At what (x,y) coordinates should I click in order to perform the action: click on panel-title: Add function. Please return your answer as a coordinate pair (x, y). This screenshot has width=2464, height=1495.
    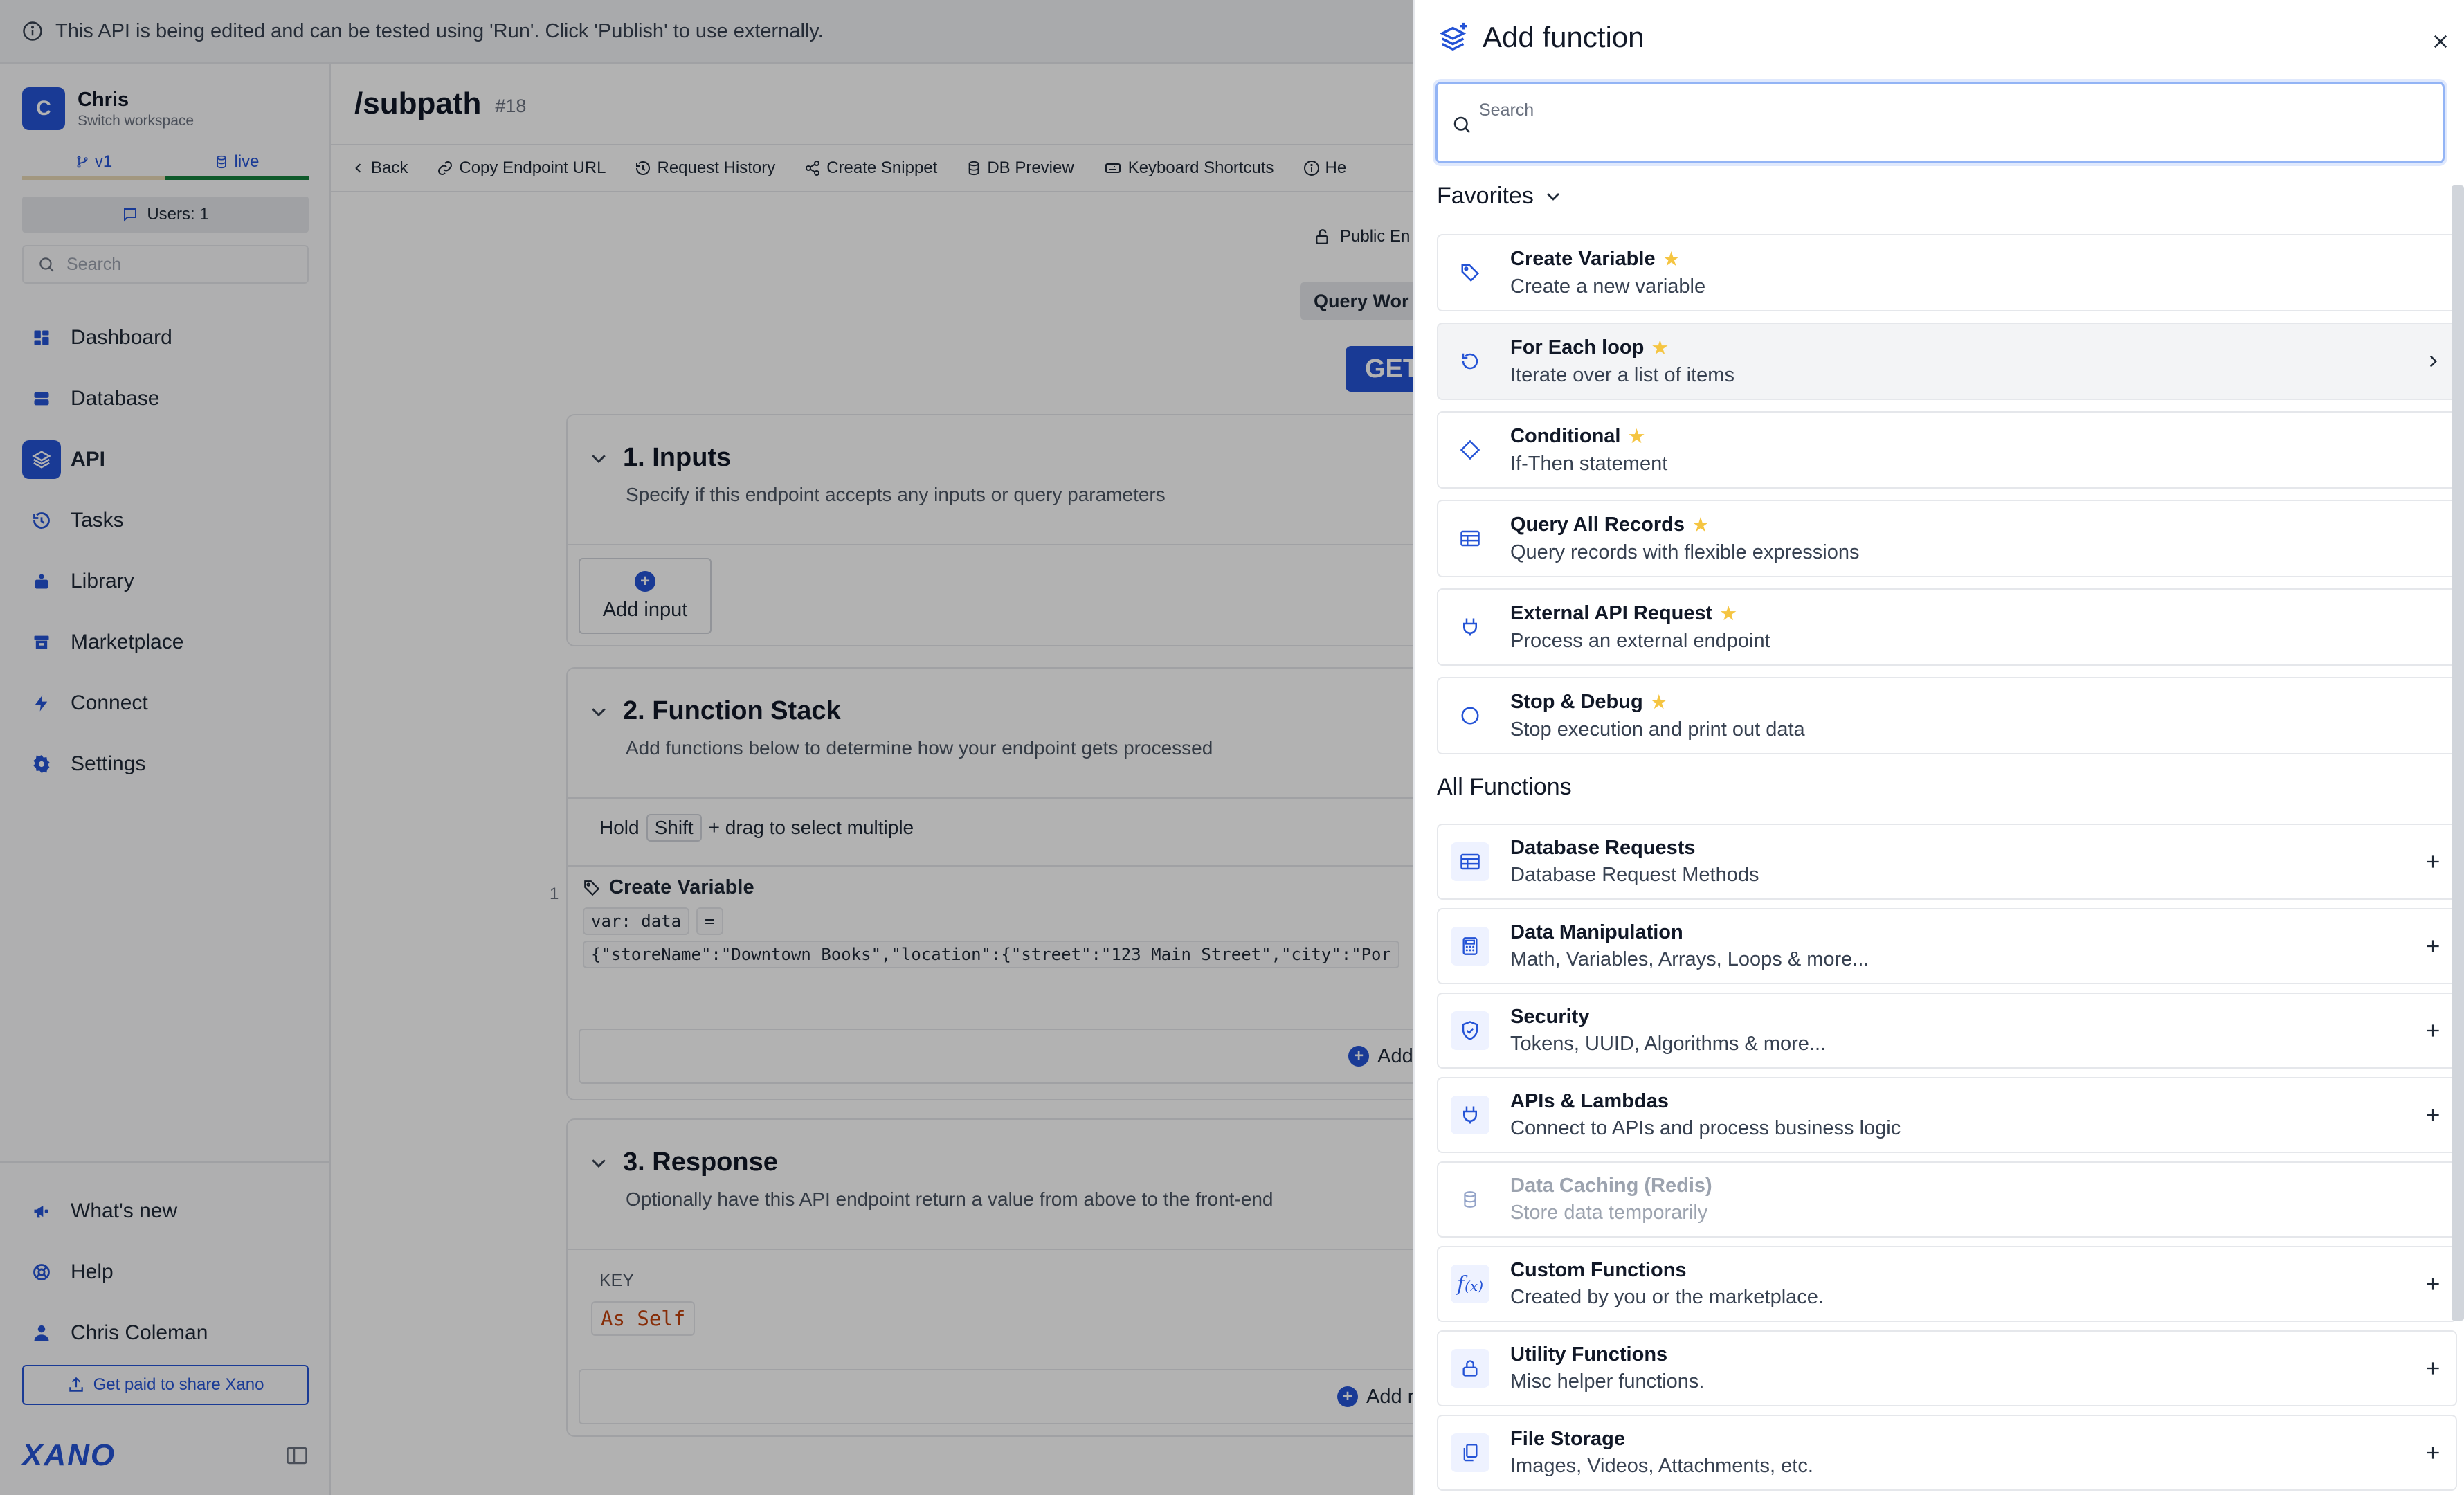
    Looking at the image, I should click on (1564, 37).